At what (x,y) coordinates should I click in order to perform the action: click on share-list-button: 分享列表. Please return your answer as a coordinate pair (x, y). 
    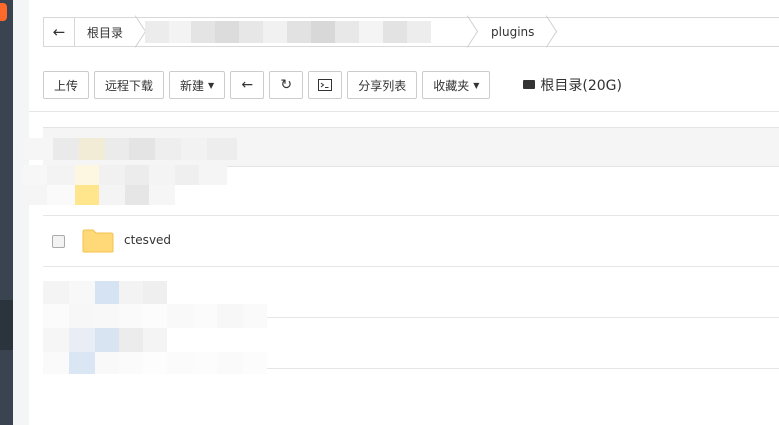
    Looking at the image, I should click on (382, 85).